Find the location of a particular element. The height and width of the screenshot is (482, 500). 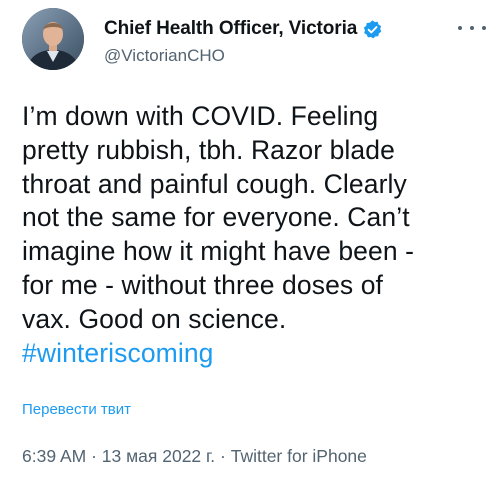

tweet-text-line: vax. Good on science. is located at coordinates (154, 318).